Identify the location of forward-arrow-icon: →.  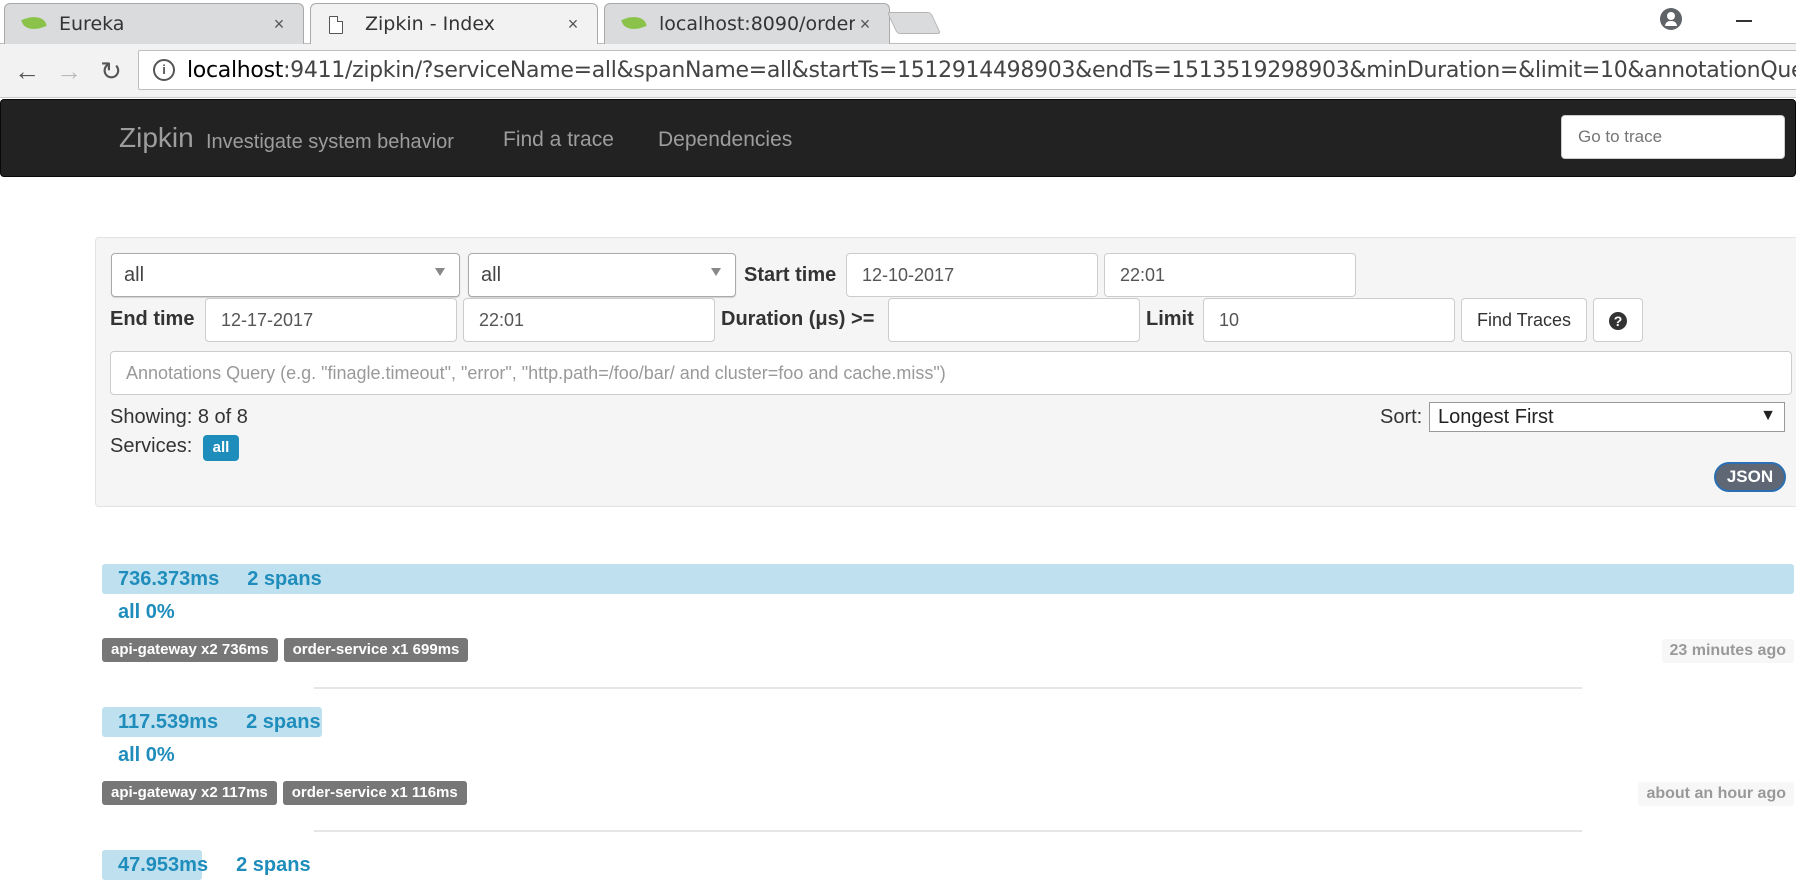
(69, 71).